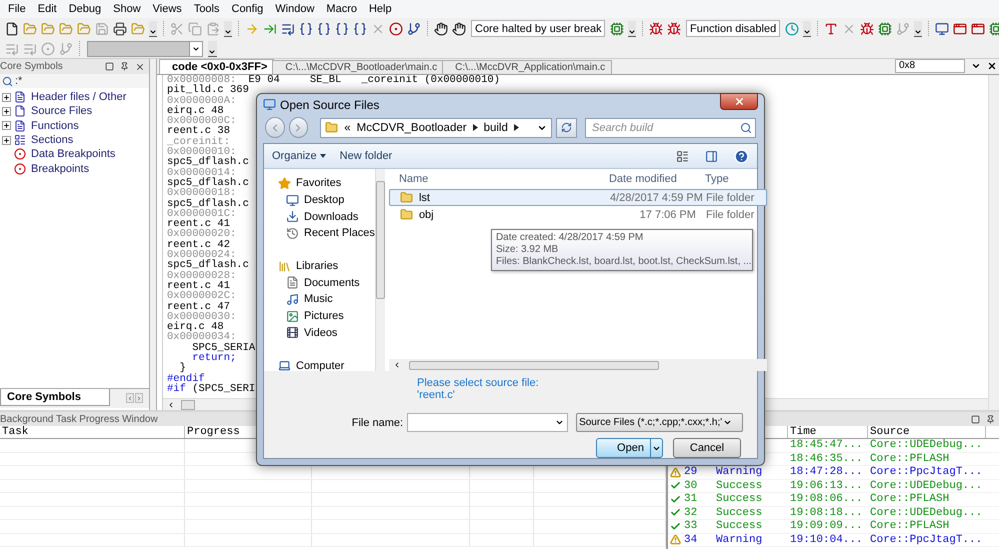 Image resolution: width=999 pixels, height=549 pixels. What do you see at coordinates (577, 214) in the screenshot?
I see `file-row: obj 17 7:06 PM File folder` at bounding box center [577, 214].